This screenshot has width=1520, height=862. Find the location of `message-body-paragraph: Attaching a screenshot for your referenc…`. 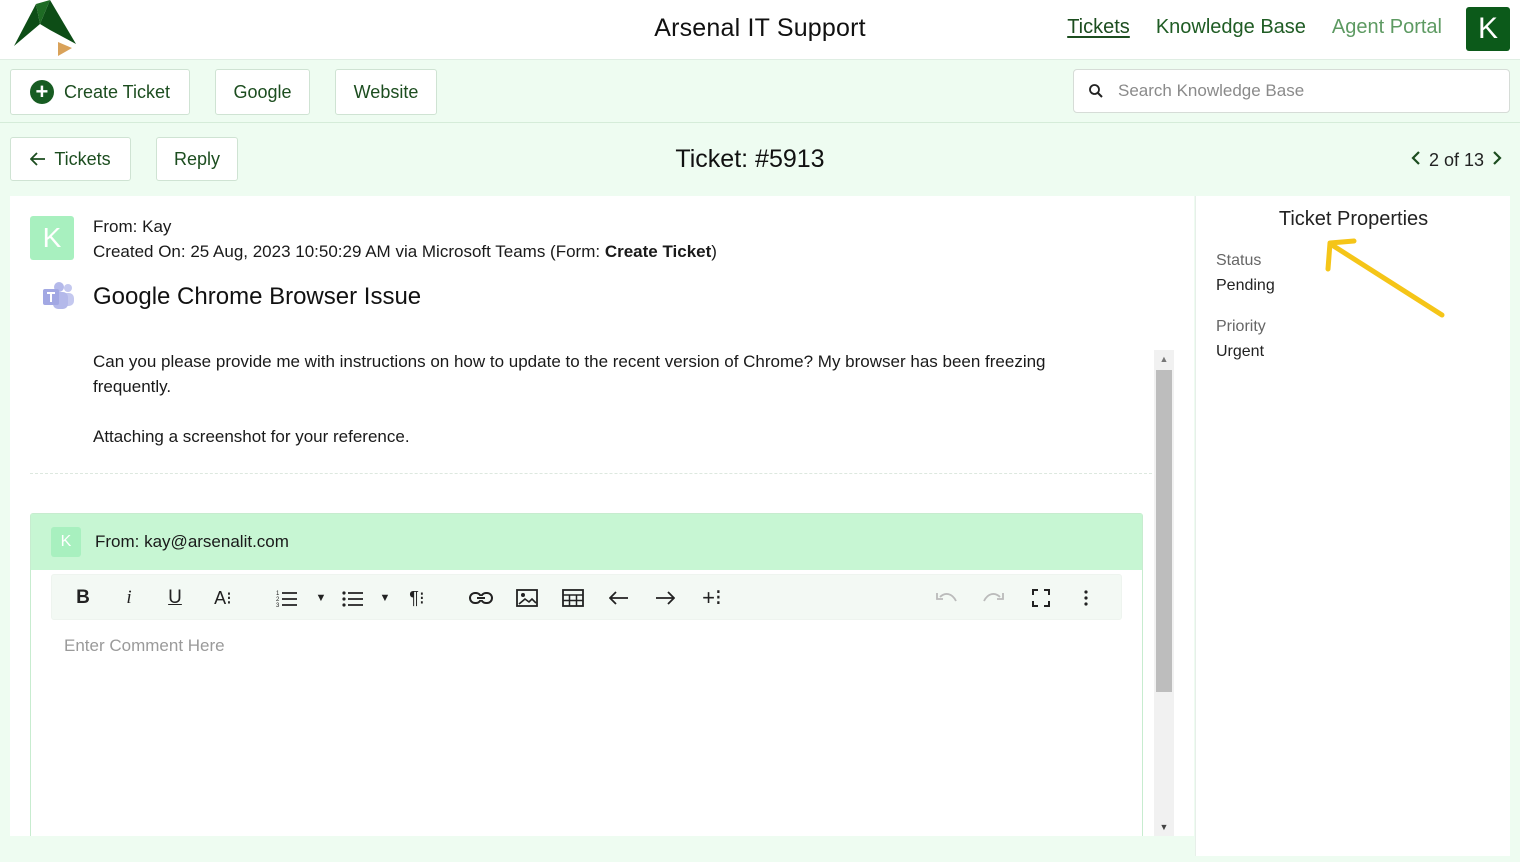

message-body-paragraph: Attaching a screenshot for your referenc… is located at coordinates (251, 436).